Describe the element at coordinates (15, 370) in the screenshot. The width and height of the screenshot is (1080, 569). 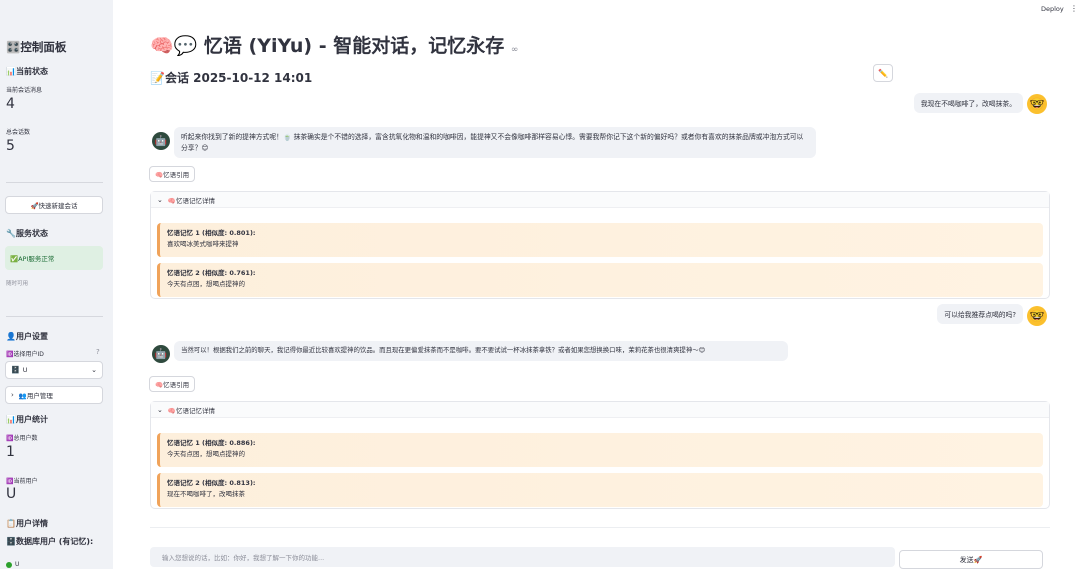
I see `user-icon: 🗄️` at that location.